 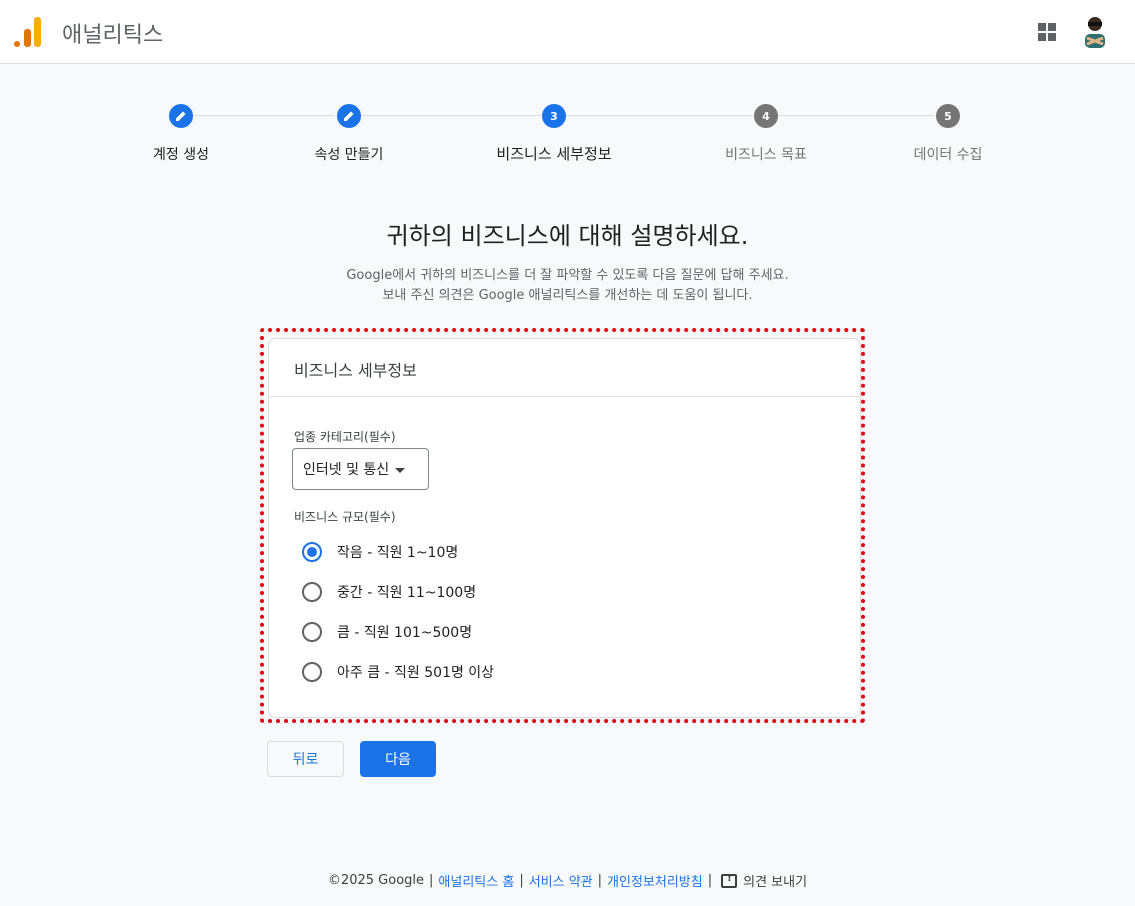 What do you see at coordinates (554, 154) in the screenshot?
I see `step-3-label: 비즈니스 세부정보` at bounding box center [554, 154].